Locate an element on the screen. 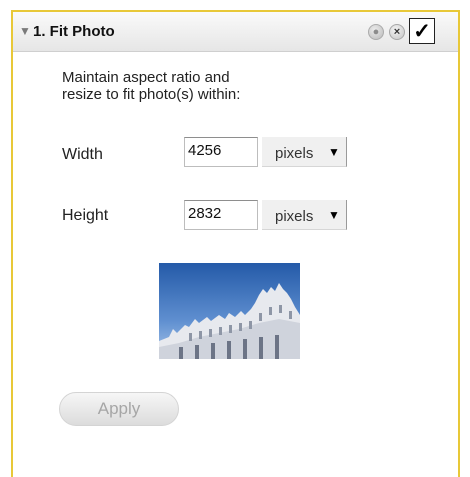 The height and width of the screenshot is (477, 470). width-unit-value: pixels is located at coordinates (294, 153).